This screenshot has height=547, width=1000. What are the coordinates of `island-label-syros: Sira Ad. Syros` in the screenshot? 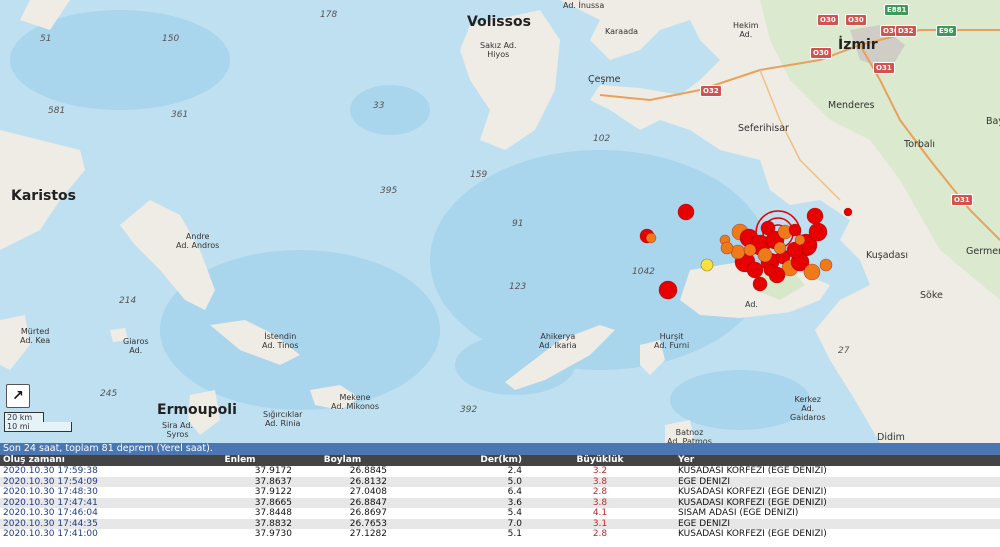 It's located at (177, 430).